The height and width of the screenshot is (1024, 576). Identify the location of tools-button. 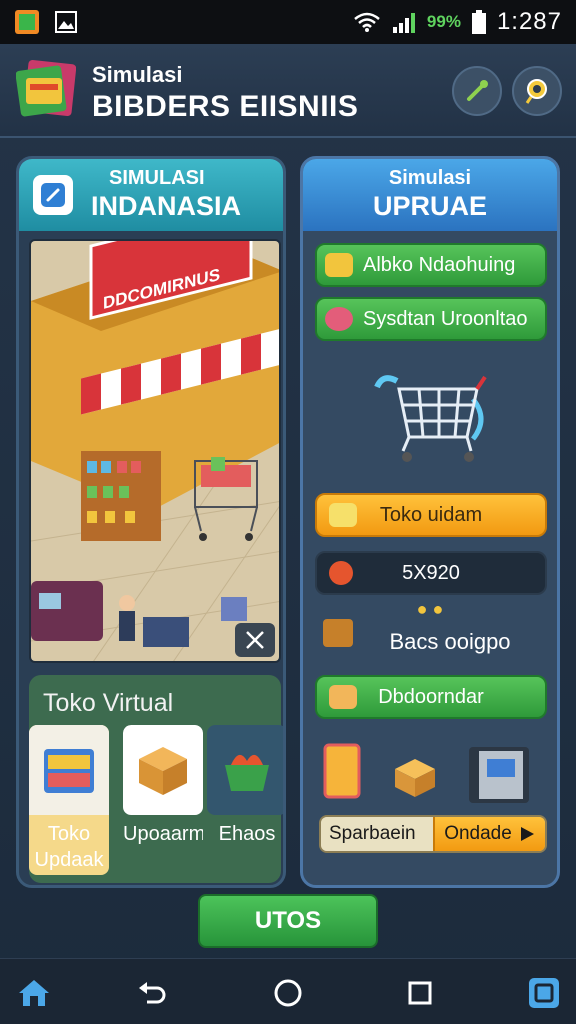
(477, 91).